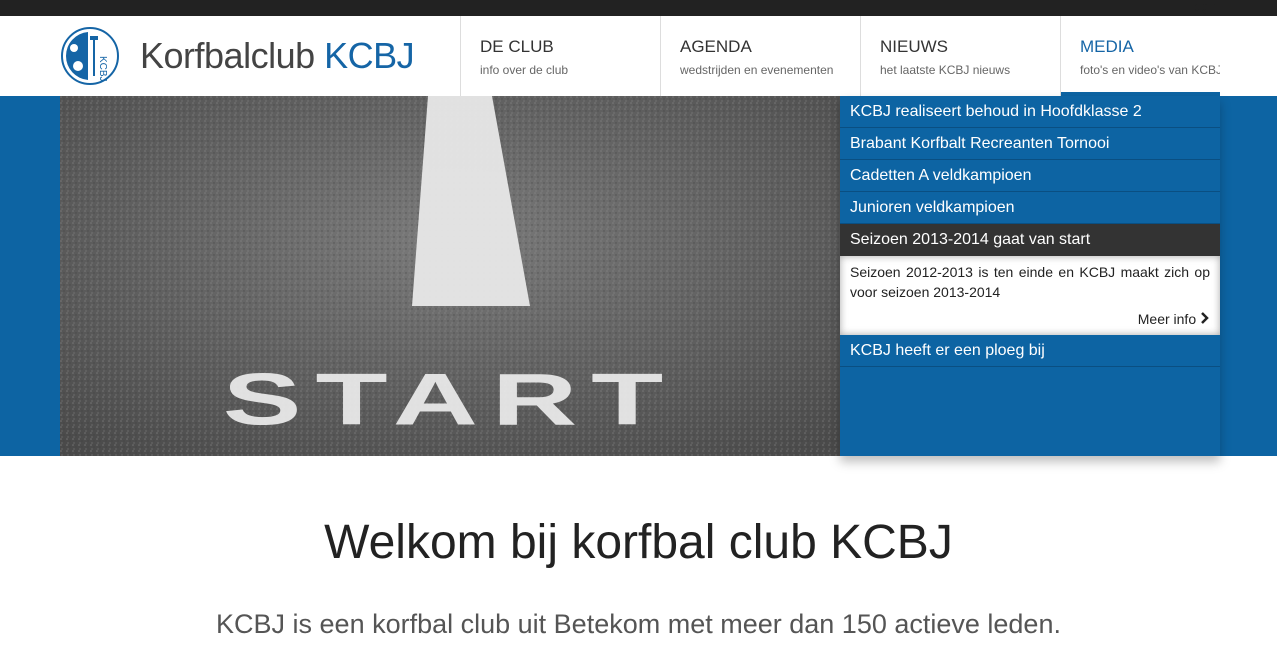 This screenshot has height=669, width=1277. I want to click on nav-title: MEDIA, so click(1107, 46).